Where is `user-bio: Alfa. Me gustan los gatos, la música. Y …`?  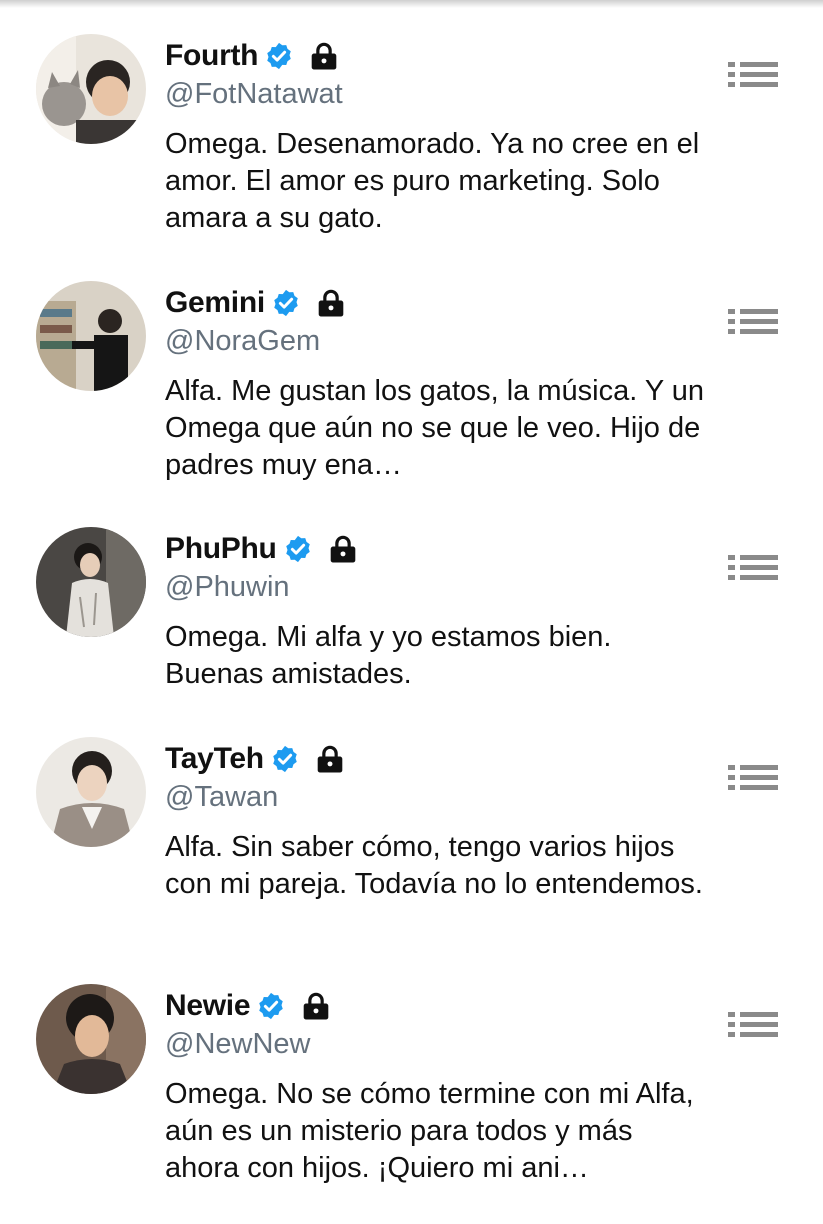
user-bio: Alfa. Me gustan los gatos, la música. Y … is located at coordinates (434, 428).